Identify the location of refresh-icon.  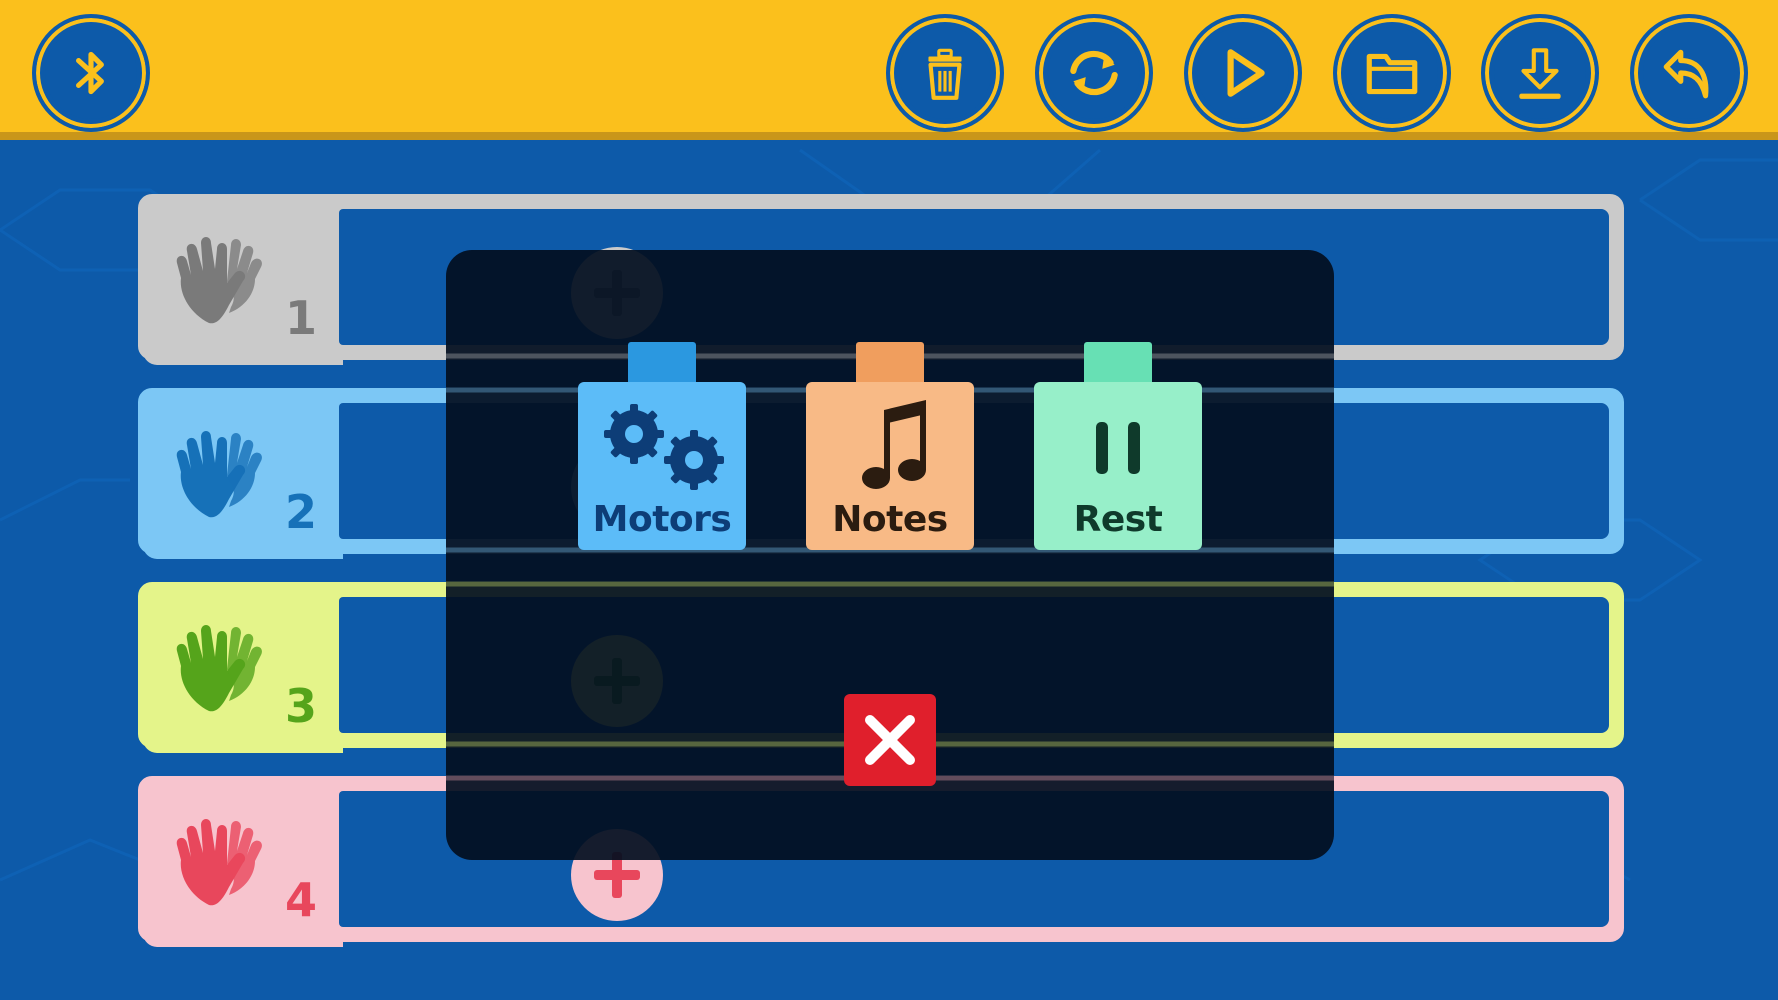
(1094, 73).